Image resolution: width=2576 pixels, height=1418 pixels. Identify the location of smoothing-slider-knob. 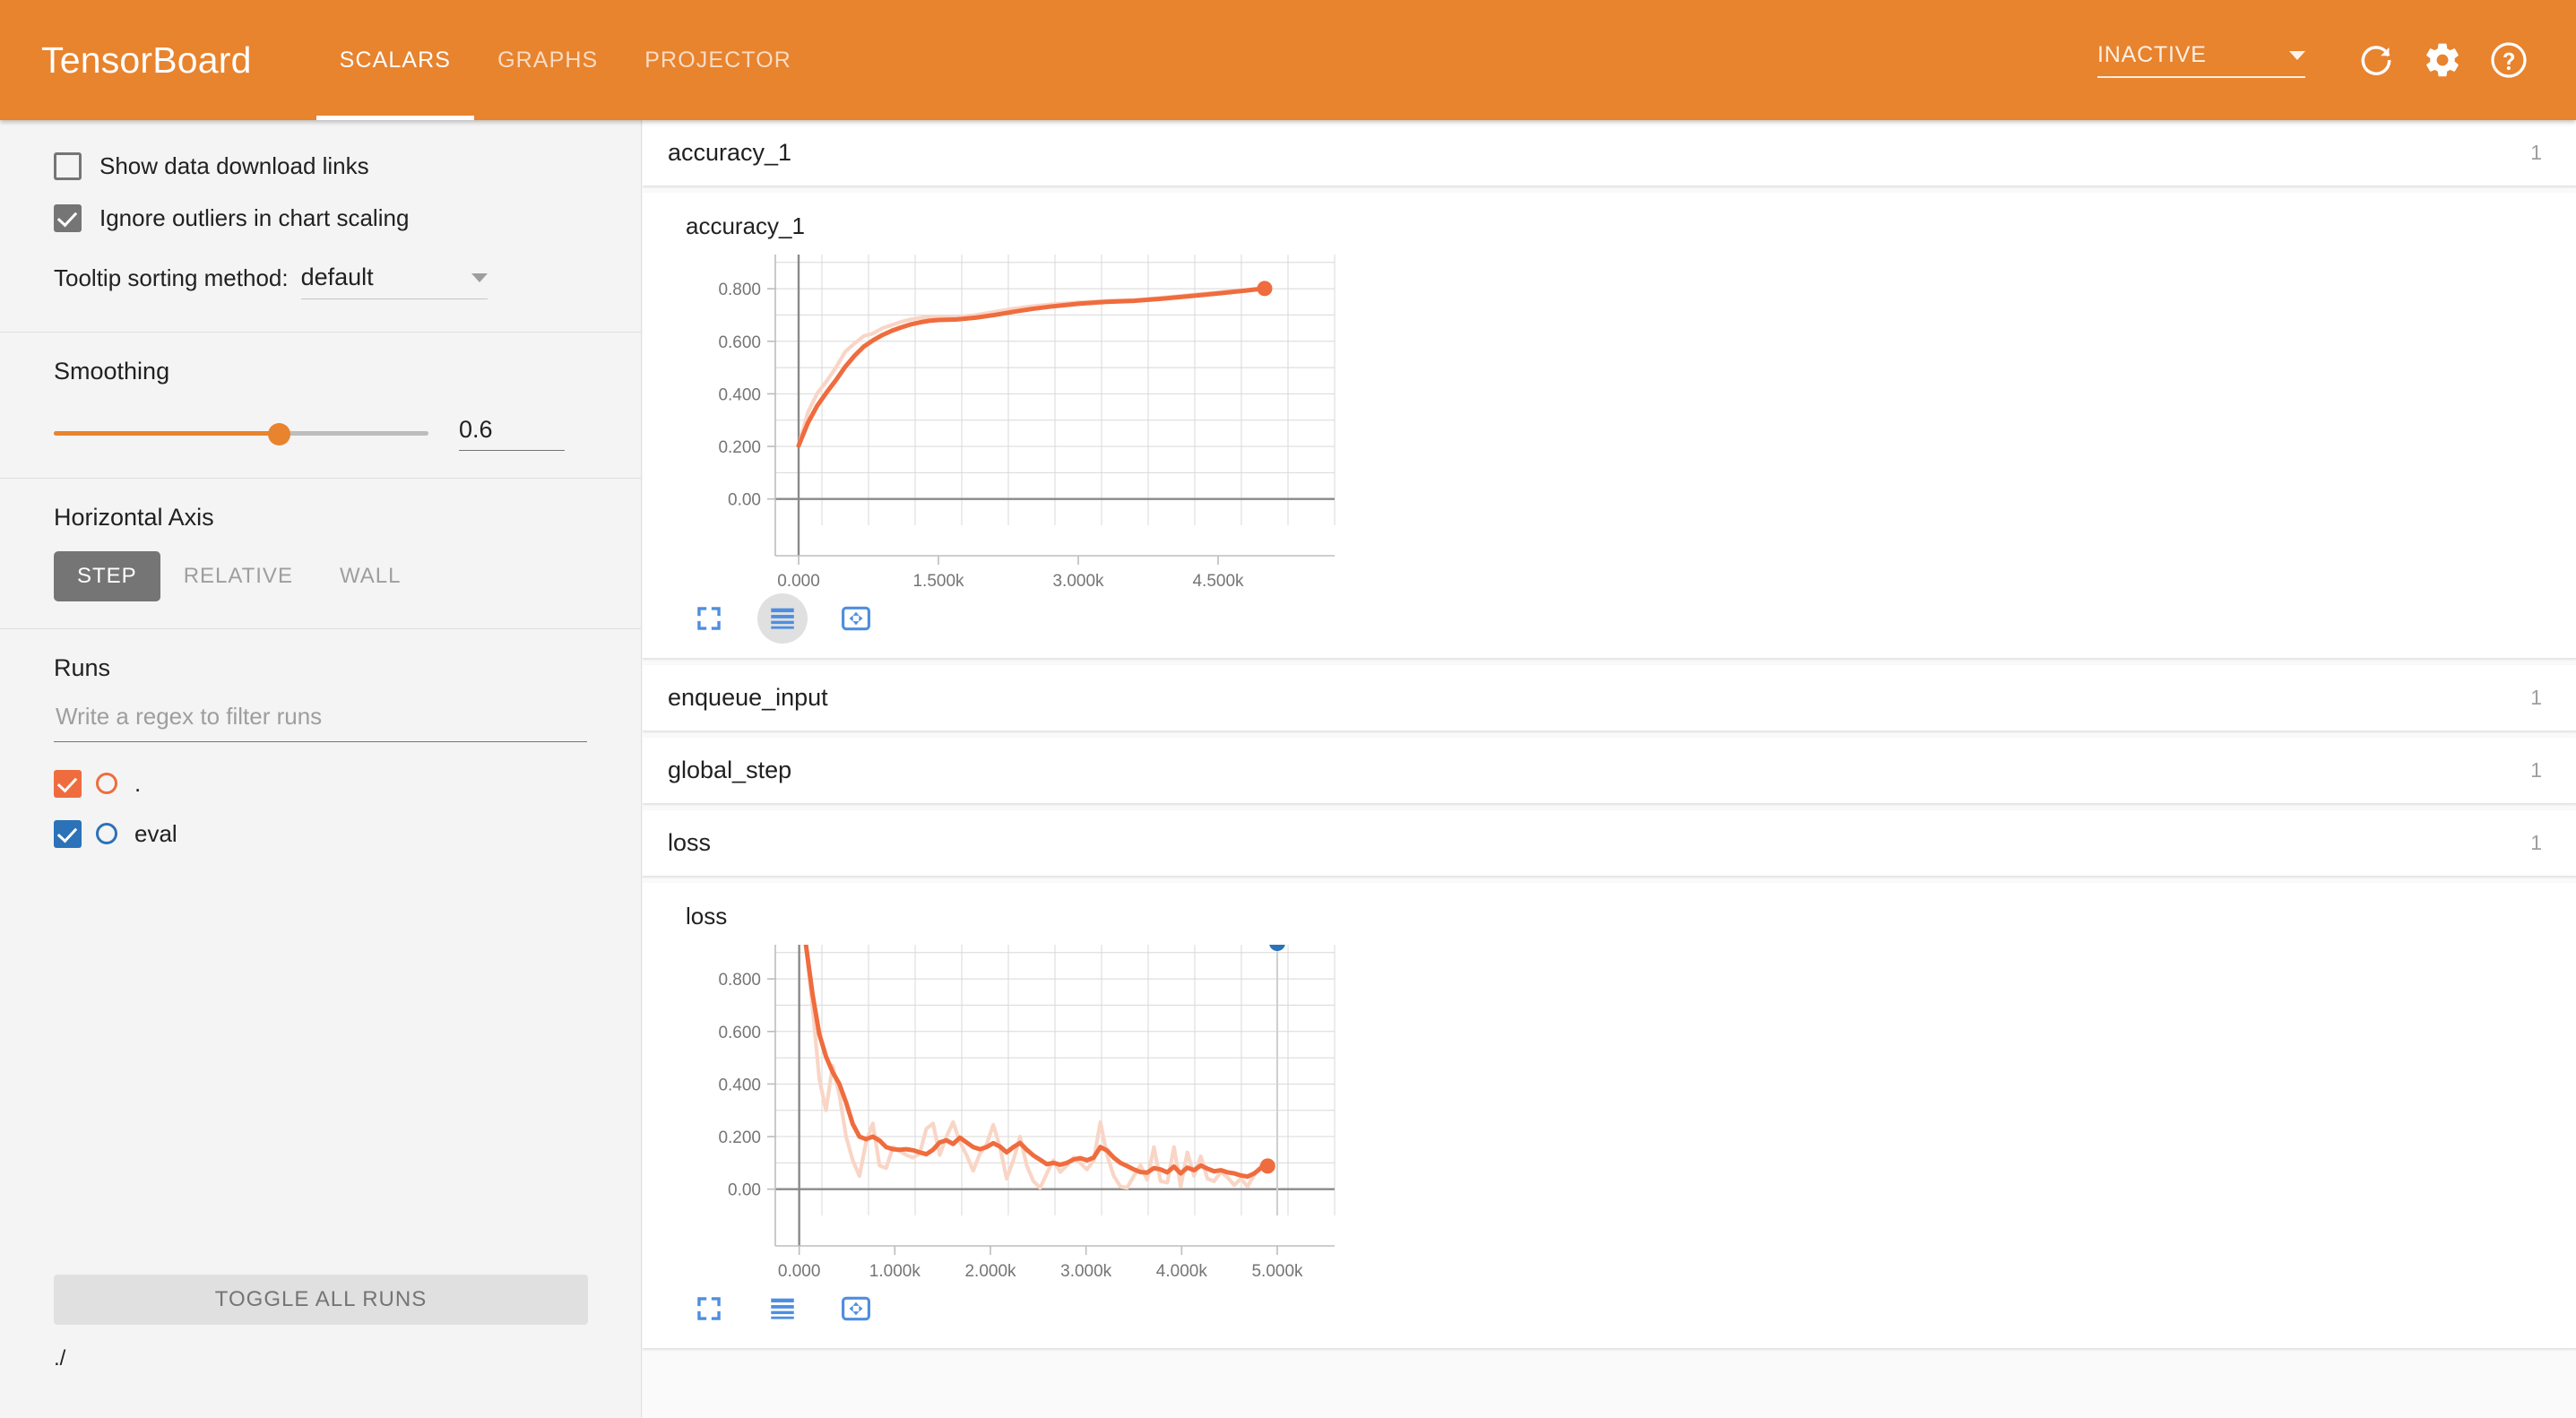
(278, 434).